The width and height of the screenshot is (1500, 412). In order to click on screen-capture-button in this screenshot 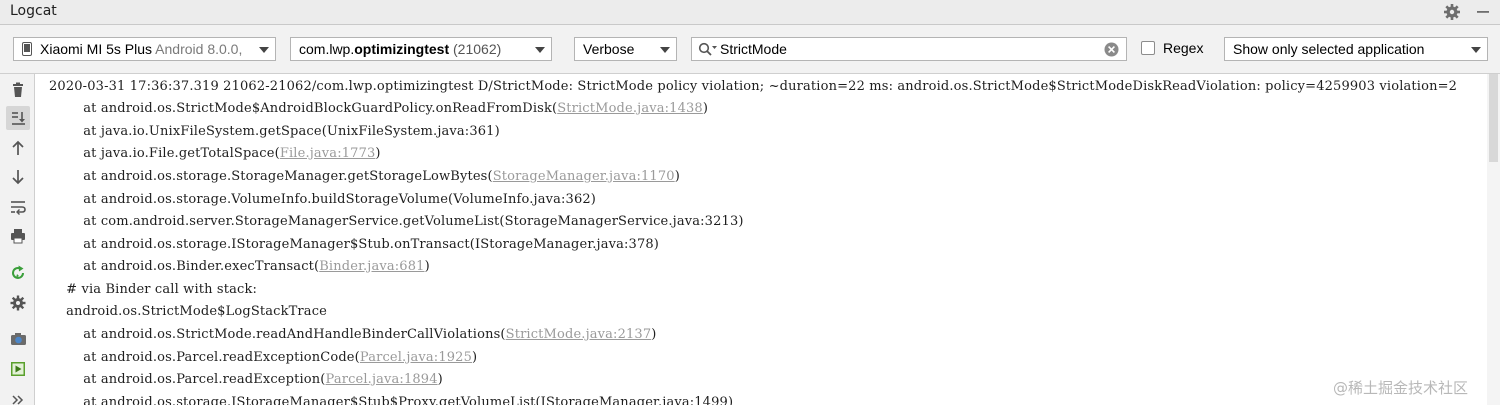, I will do `click(18, 339)`.